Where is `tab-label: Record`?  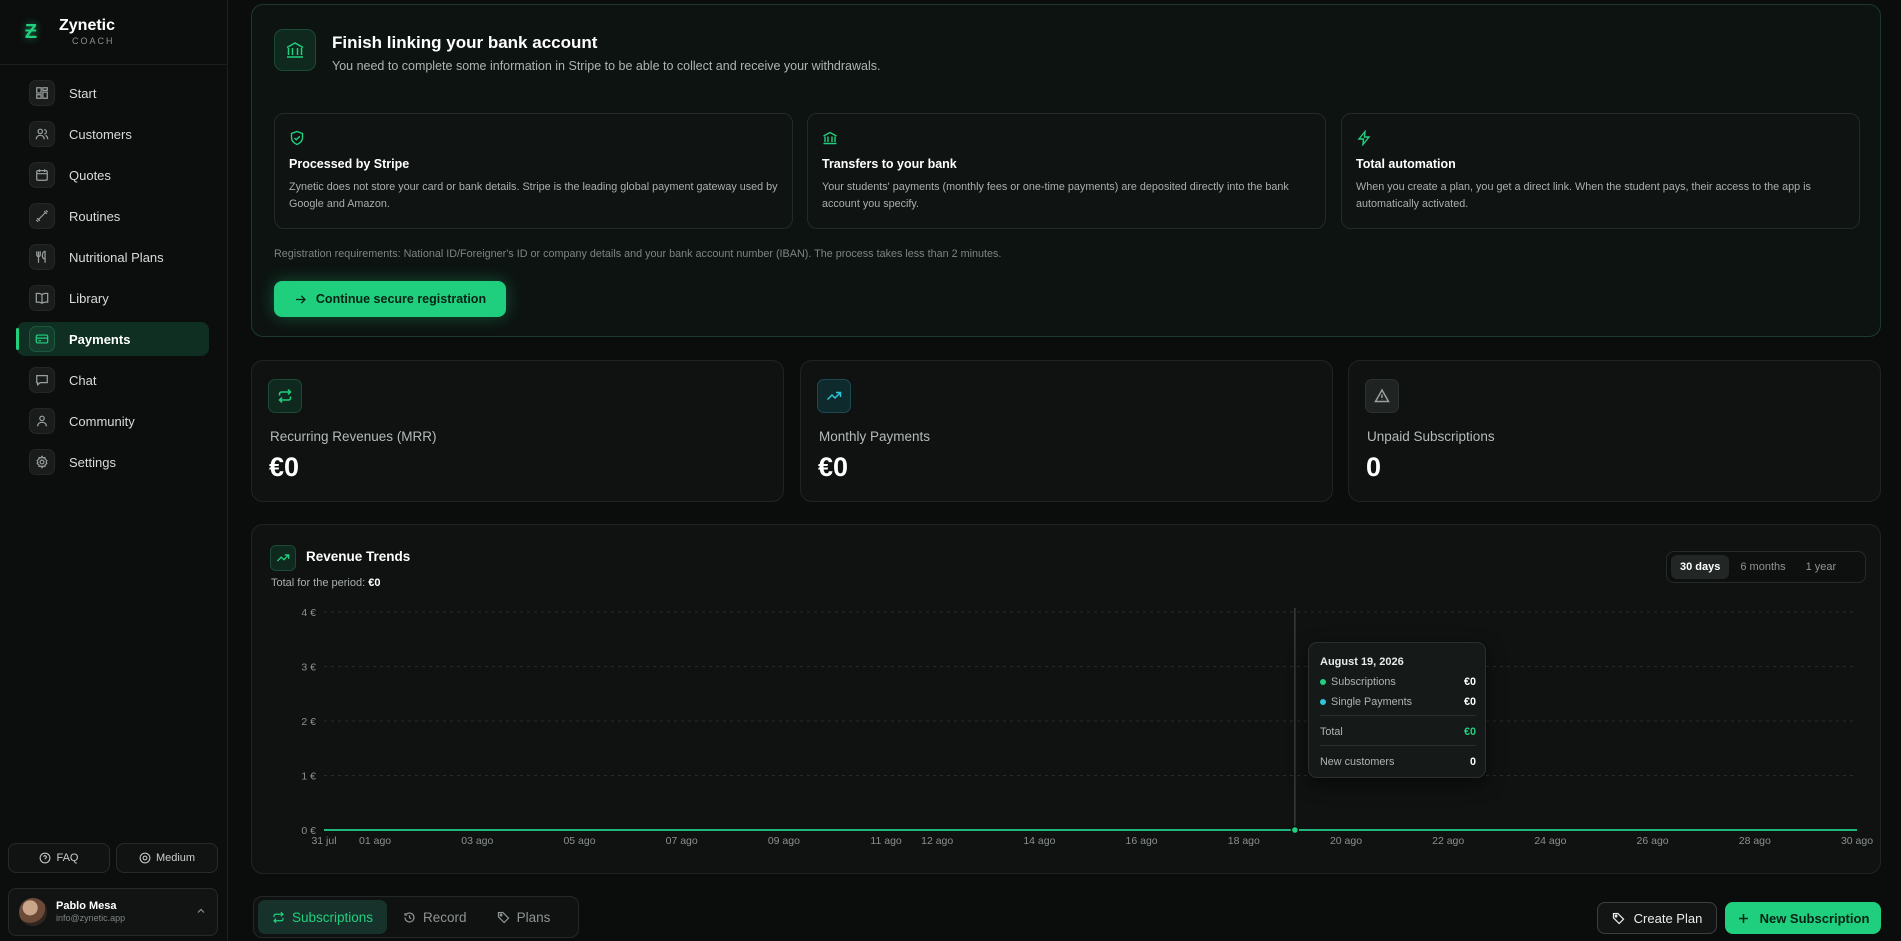 tab-label: Record is located at coordinates (445, 917).